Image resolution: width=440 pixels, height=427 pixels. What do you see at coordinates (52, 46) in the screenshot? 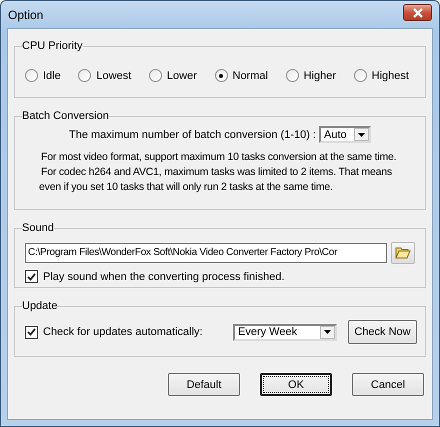
I see `group-title: CPU Priority` at bounding box center [52, 46].